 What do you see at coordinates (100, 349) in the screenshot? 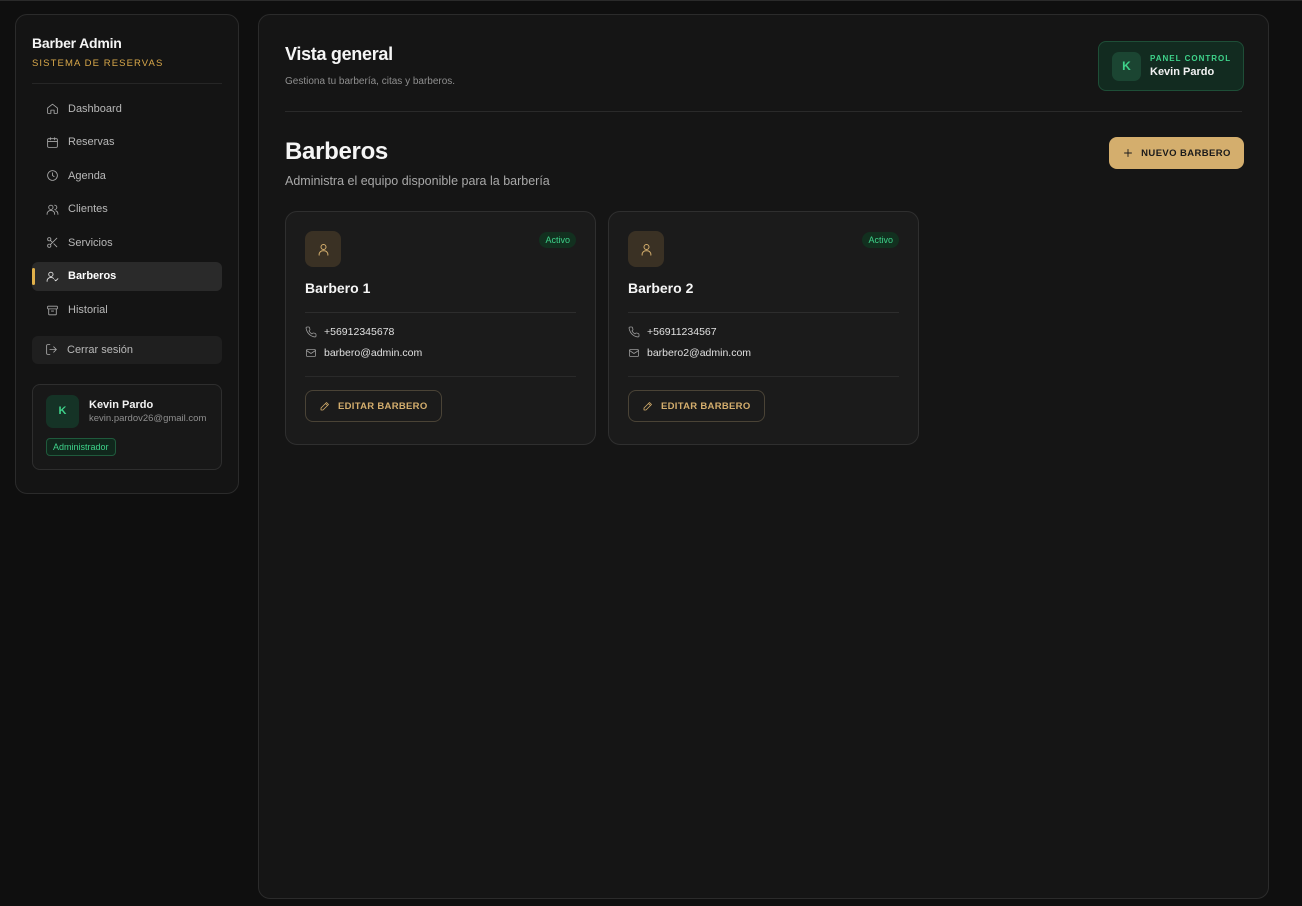
I see `logout-label: Cerrar sesión` at bounding box center [100, 349].